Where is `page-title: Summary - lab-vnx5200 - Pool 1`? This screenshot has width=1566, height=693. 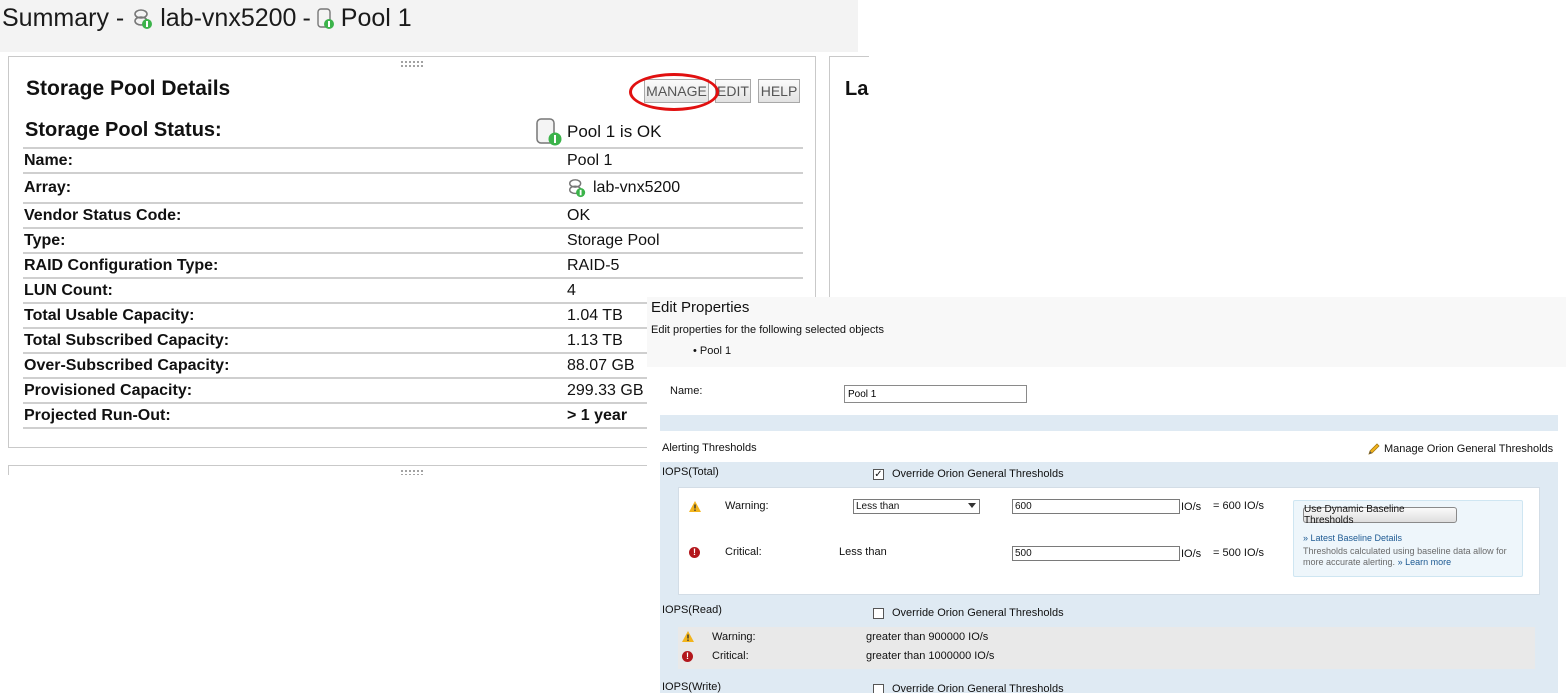 page-title: Summary - lab-vnx5200 - Pool 1 is located at coordinates (207, 18).